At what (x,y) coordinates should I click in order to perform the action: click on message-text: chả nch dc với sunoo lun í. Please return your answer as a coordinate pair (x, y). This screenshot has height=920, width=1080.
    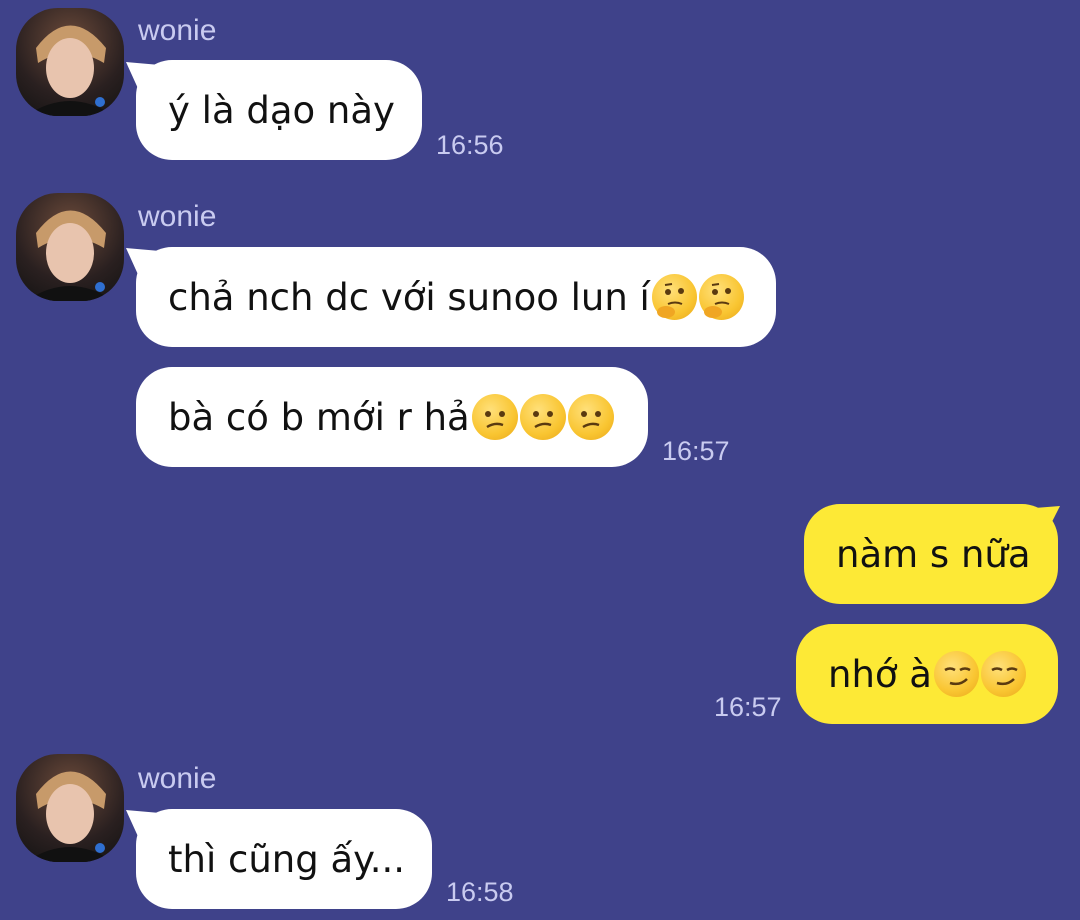
    Looking at the image, I should click on (409, 297).